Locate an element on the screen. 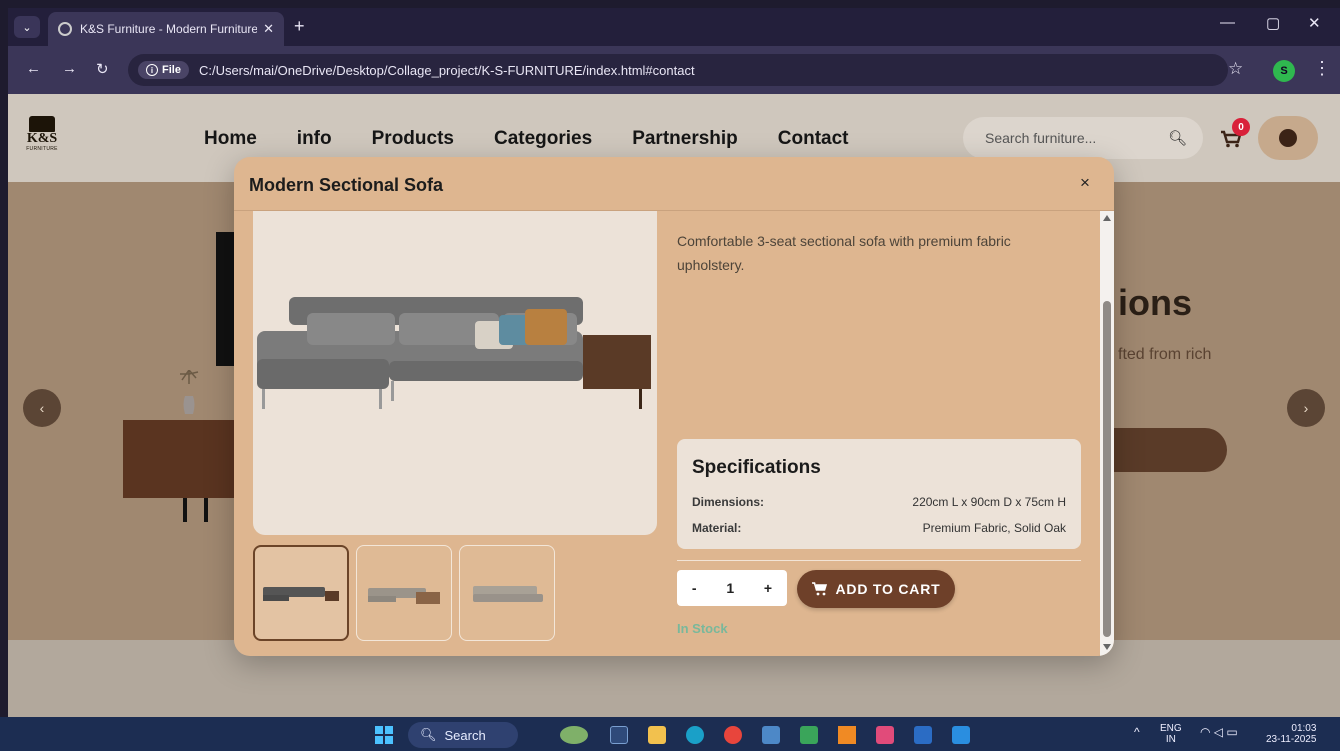 This screenshot has height=751, width=1340. hero-subtitle: fted from rich is located at coordinates (1165, 354).